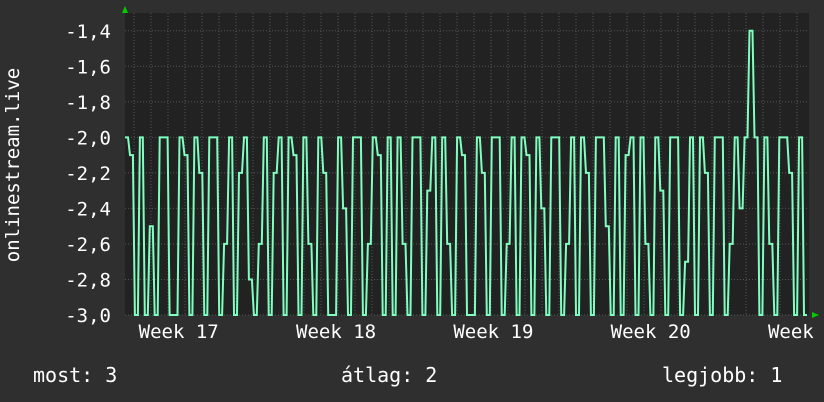 Image resolution: width=824 pixels, height=402 pixels. I want to click on y-tick-label: -2,6, so click(88, 245).